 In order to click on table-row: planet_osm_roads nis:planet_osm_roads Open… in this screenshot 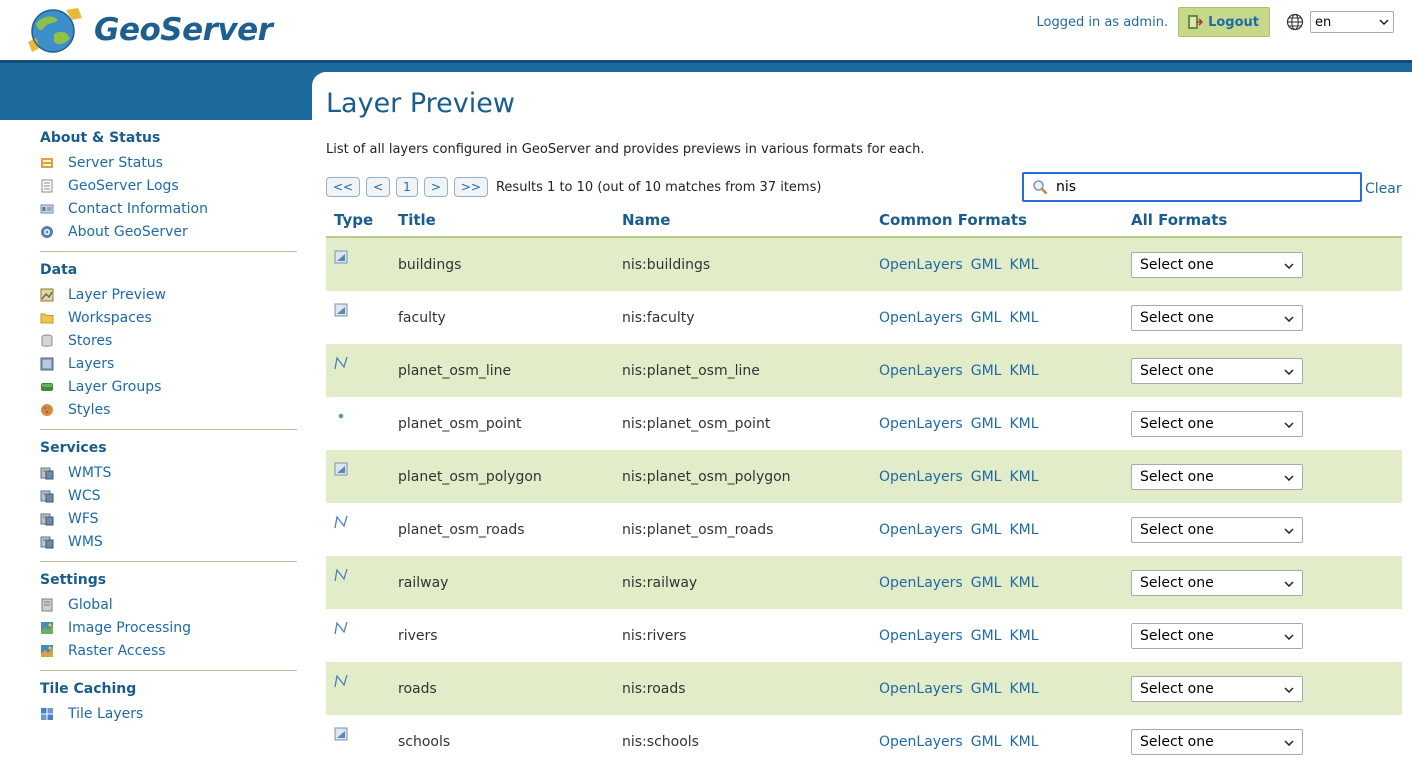, I will do `click(864, 529)`.